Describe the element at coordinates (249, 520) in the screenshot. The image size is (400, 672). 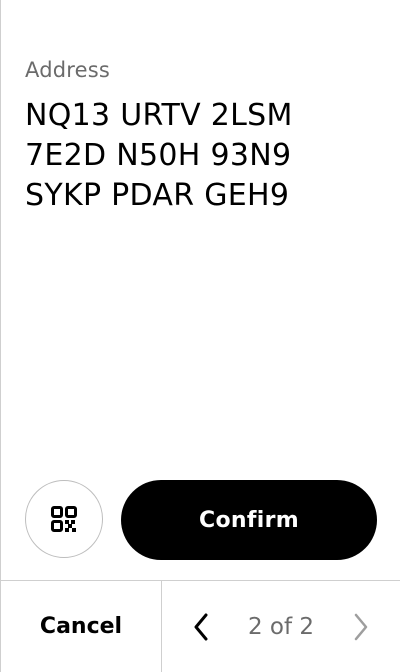
I see `confirm-button: Confirm` at that location.